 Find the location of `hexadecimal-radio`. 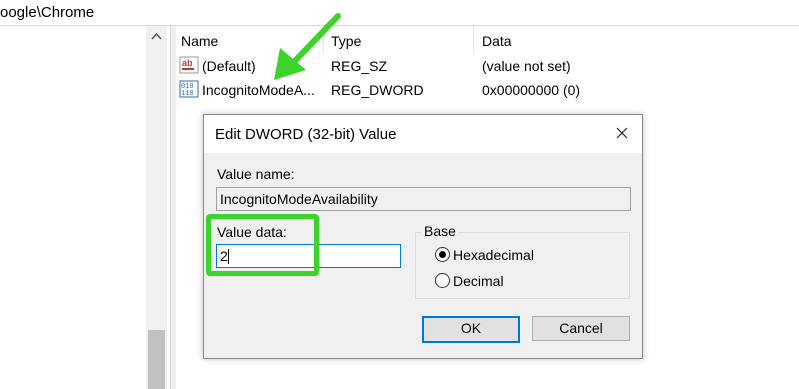

hexadecimal-radio is located at coordinates (442, 254).